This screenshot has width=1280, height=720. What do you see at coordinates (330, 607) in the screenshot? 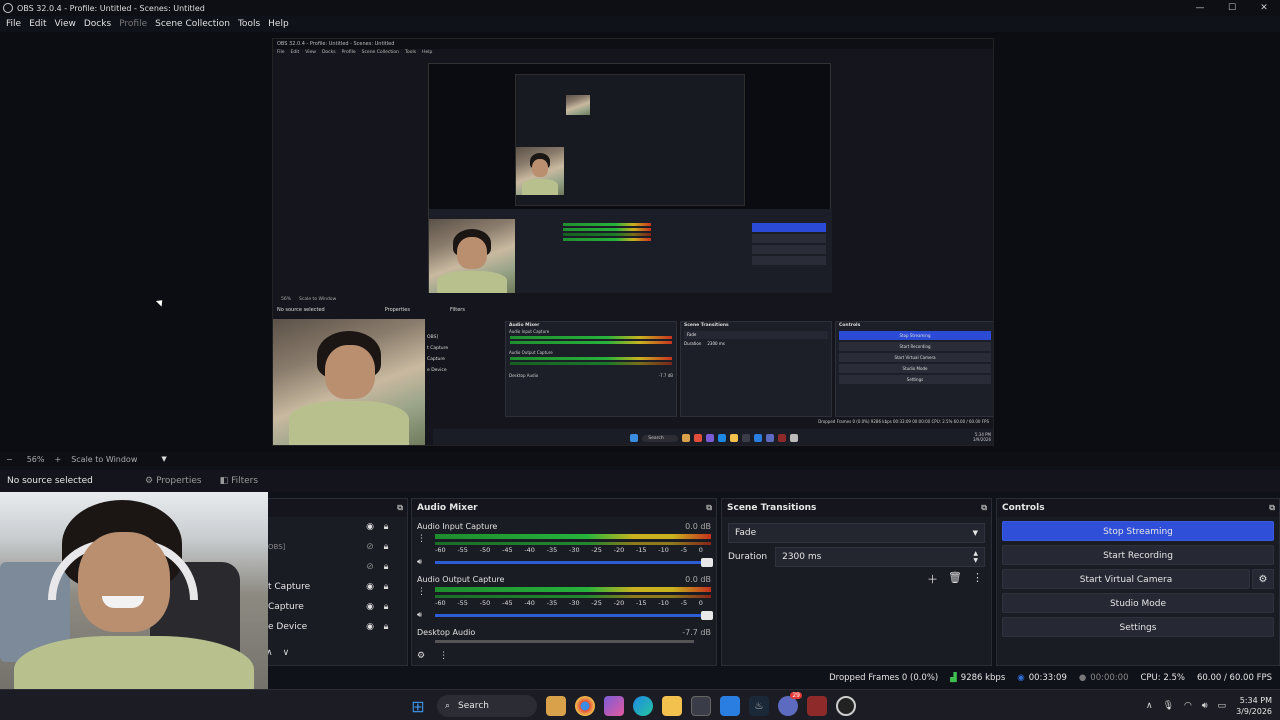
I see `source-row: Capture ◉ 🔒︎` at bounding box center [330, 607].